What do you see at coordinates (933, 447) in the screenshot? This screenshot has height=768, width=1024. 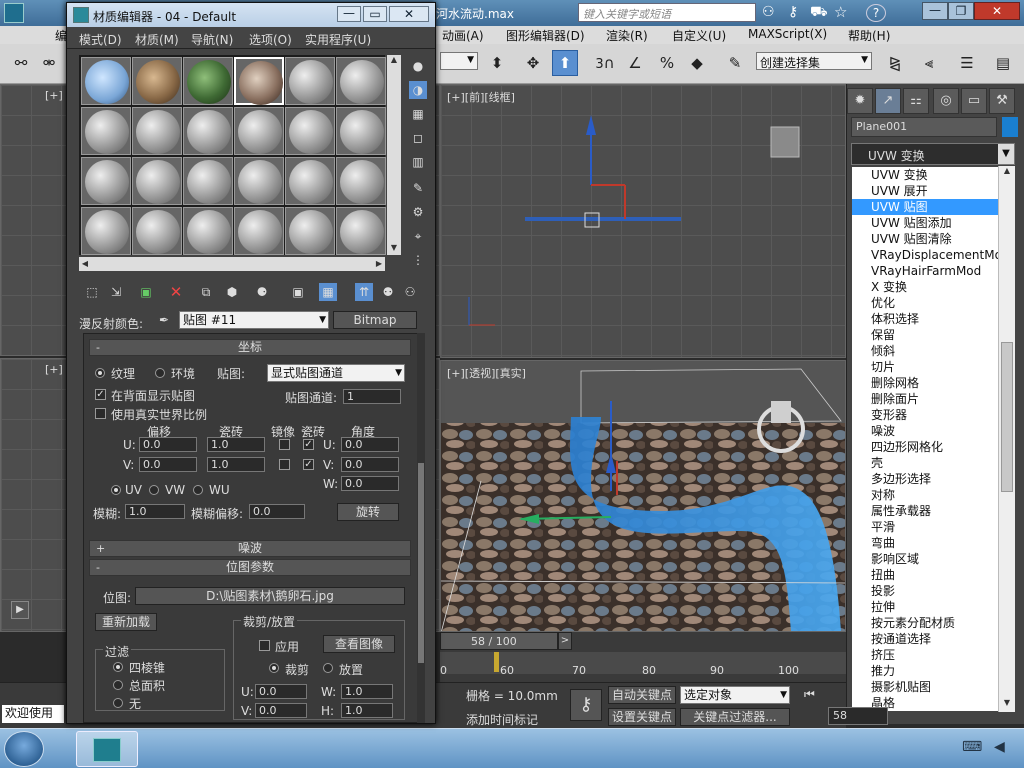 I see `modifier-list-item: 四边形网格化` at bounding box center [933, 447].